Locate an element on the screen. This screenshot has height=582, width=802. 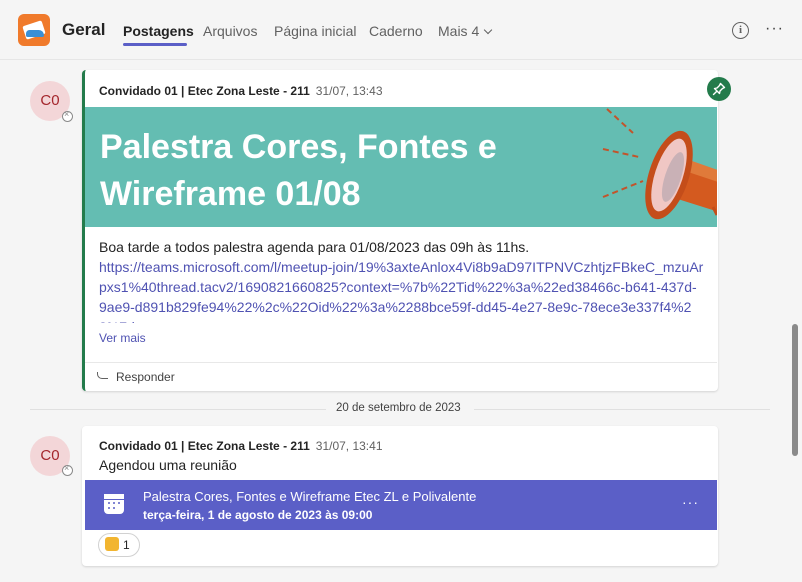
reaction-like: 1 is located at coordinates (119, 545).